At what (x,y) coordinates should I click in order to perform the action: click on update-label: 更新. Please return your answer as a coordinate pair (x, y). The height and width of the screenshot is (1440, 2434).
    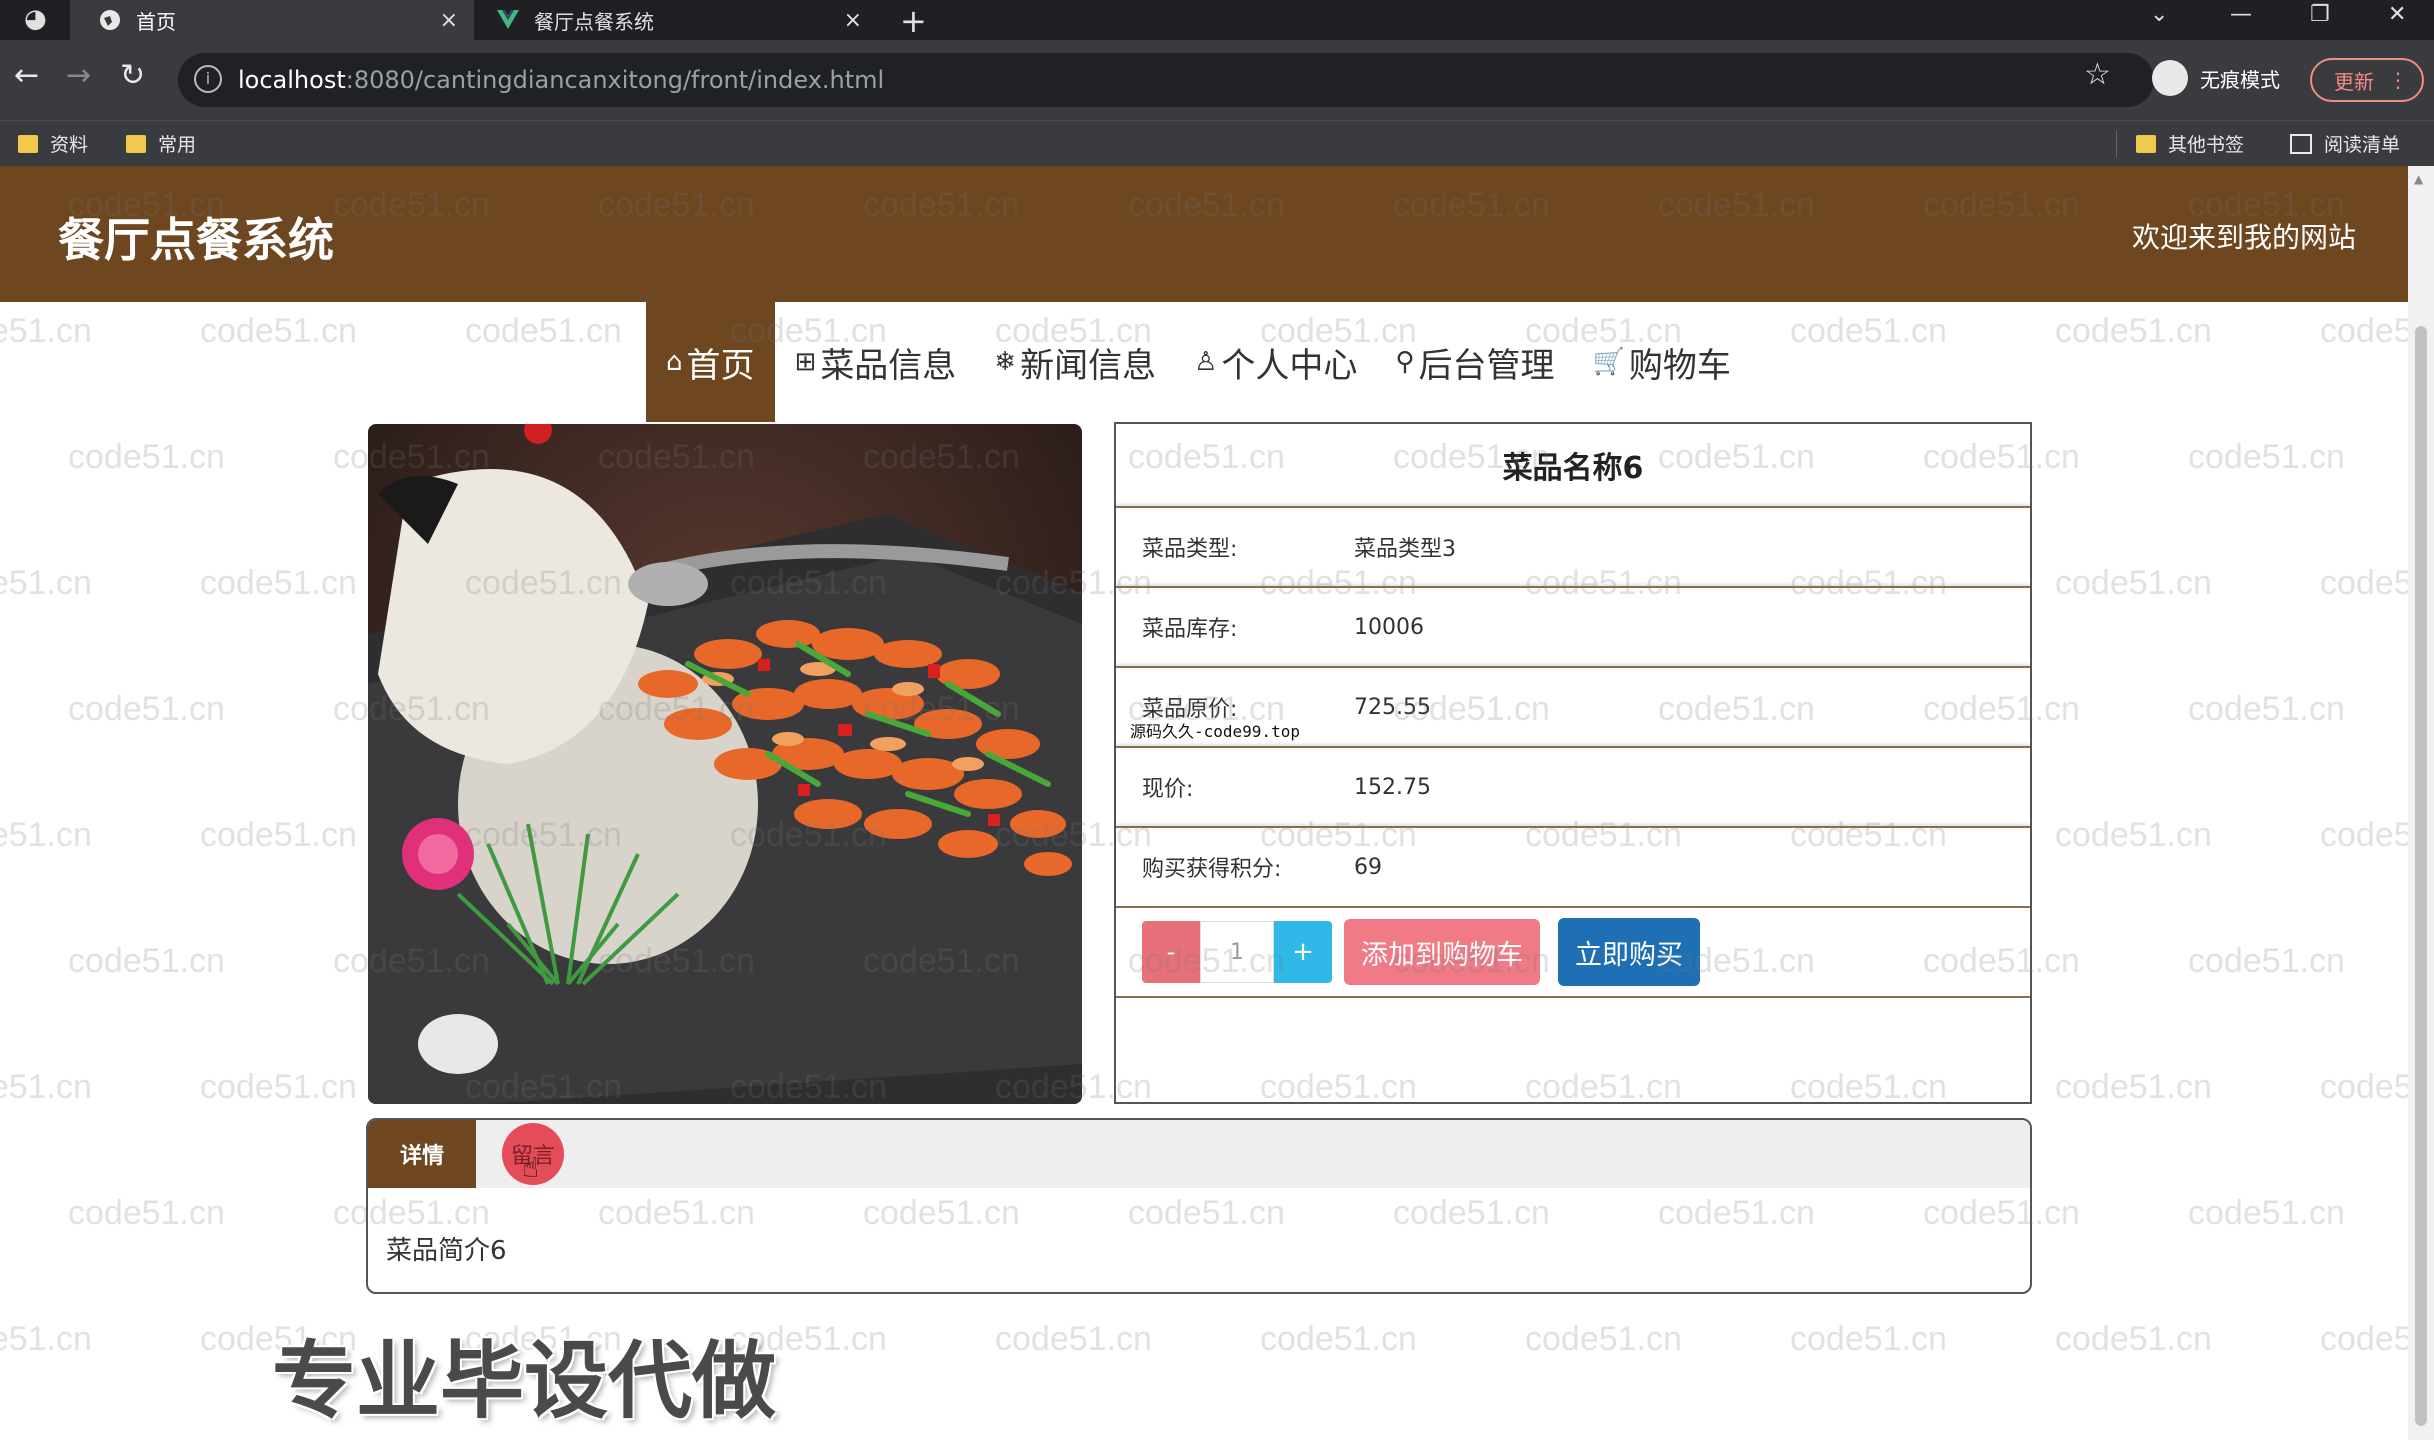
    Looking at the image, I should click on (2354, 81).